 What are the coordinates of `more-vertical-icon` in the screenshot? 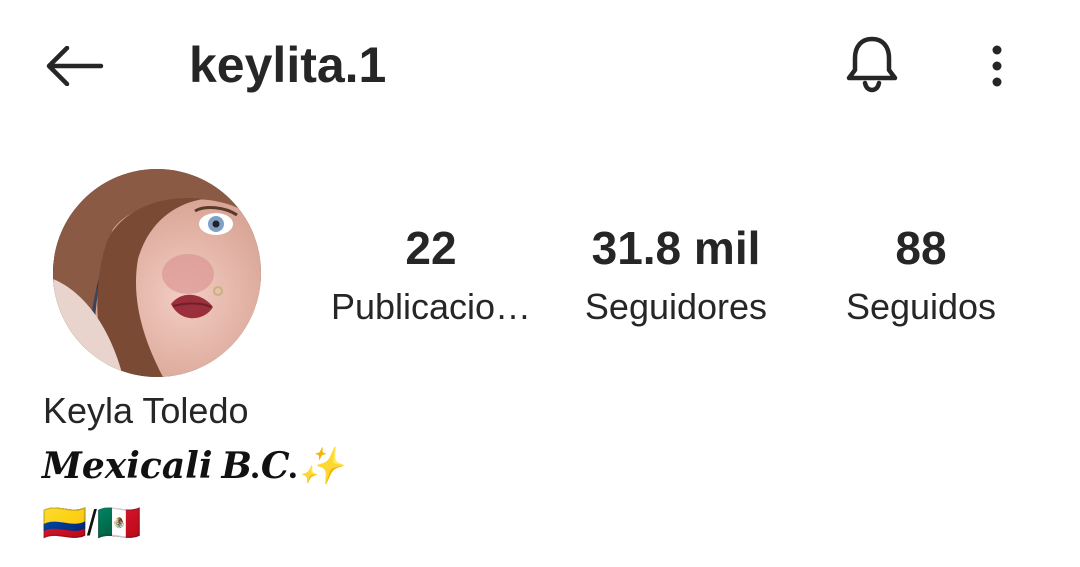 It's located at (997, 66).